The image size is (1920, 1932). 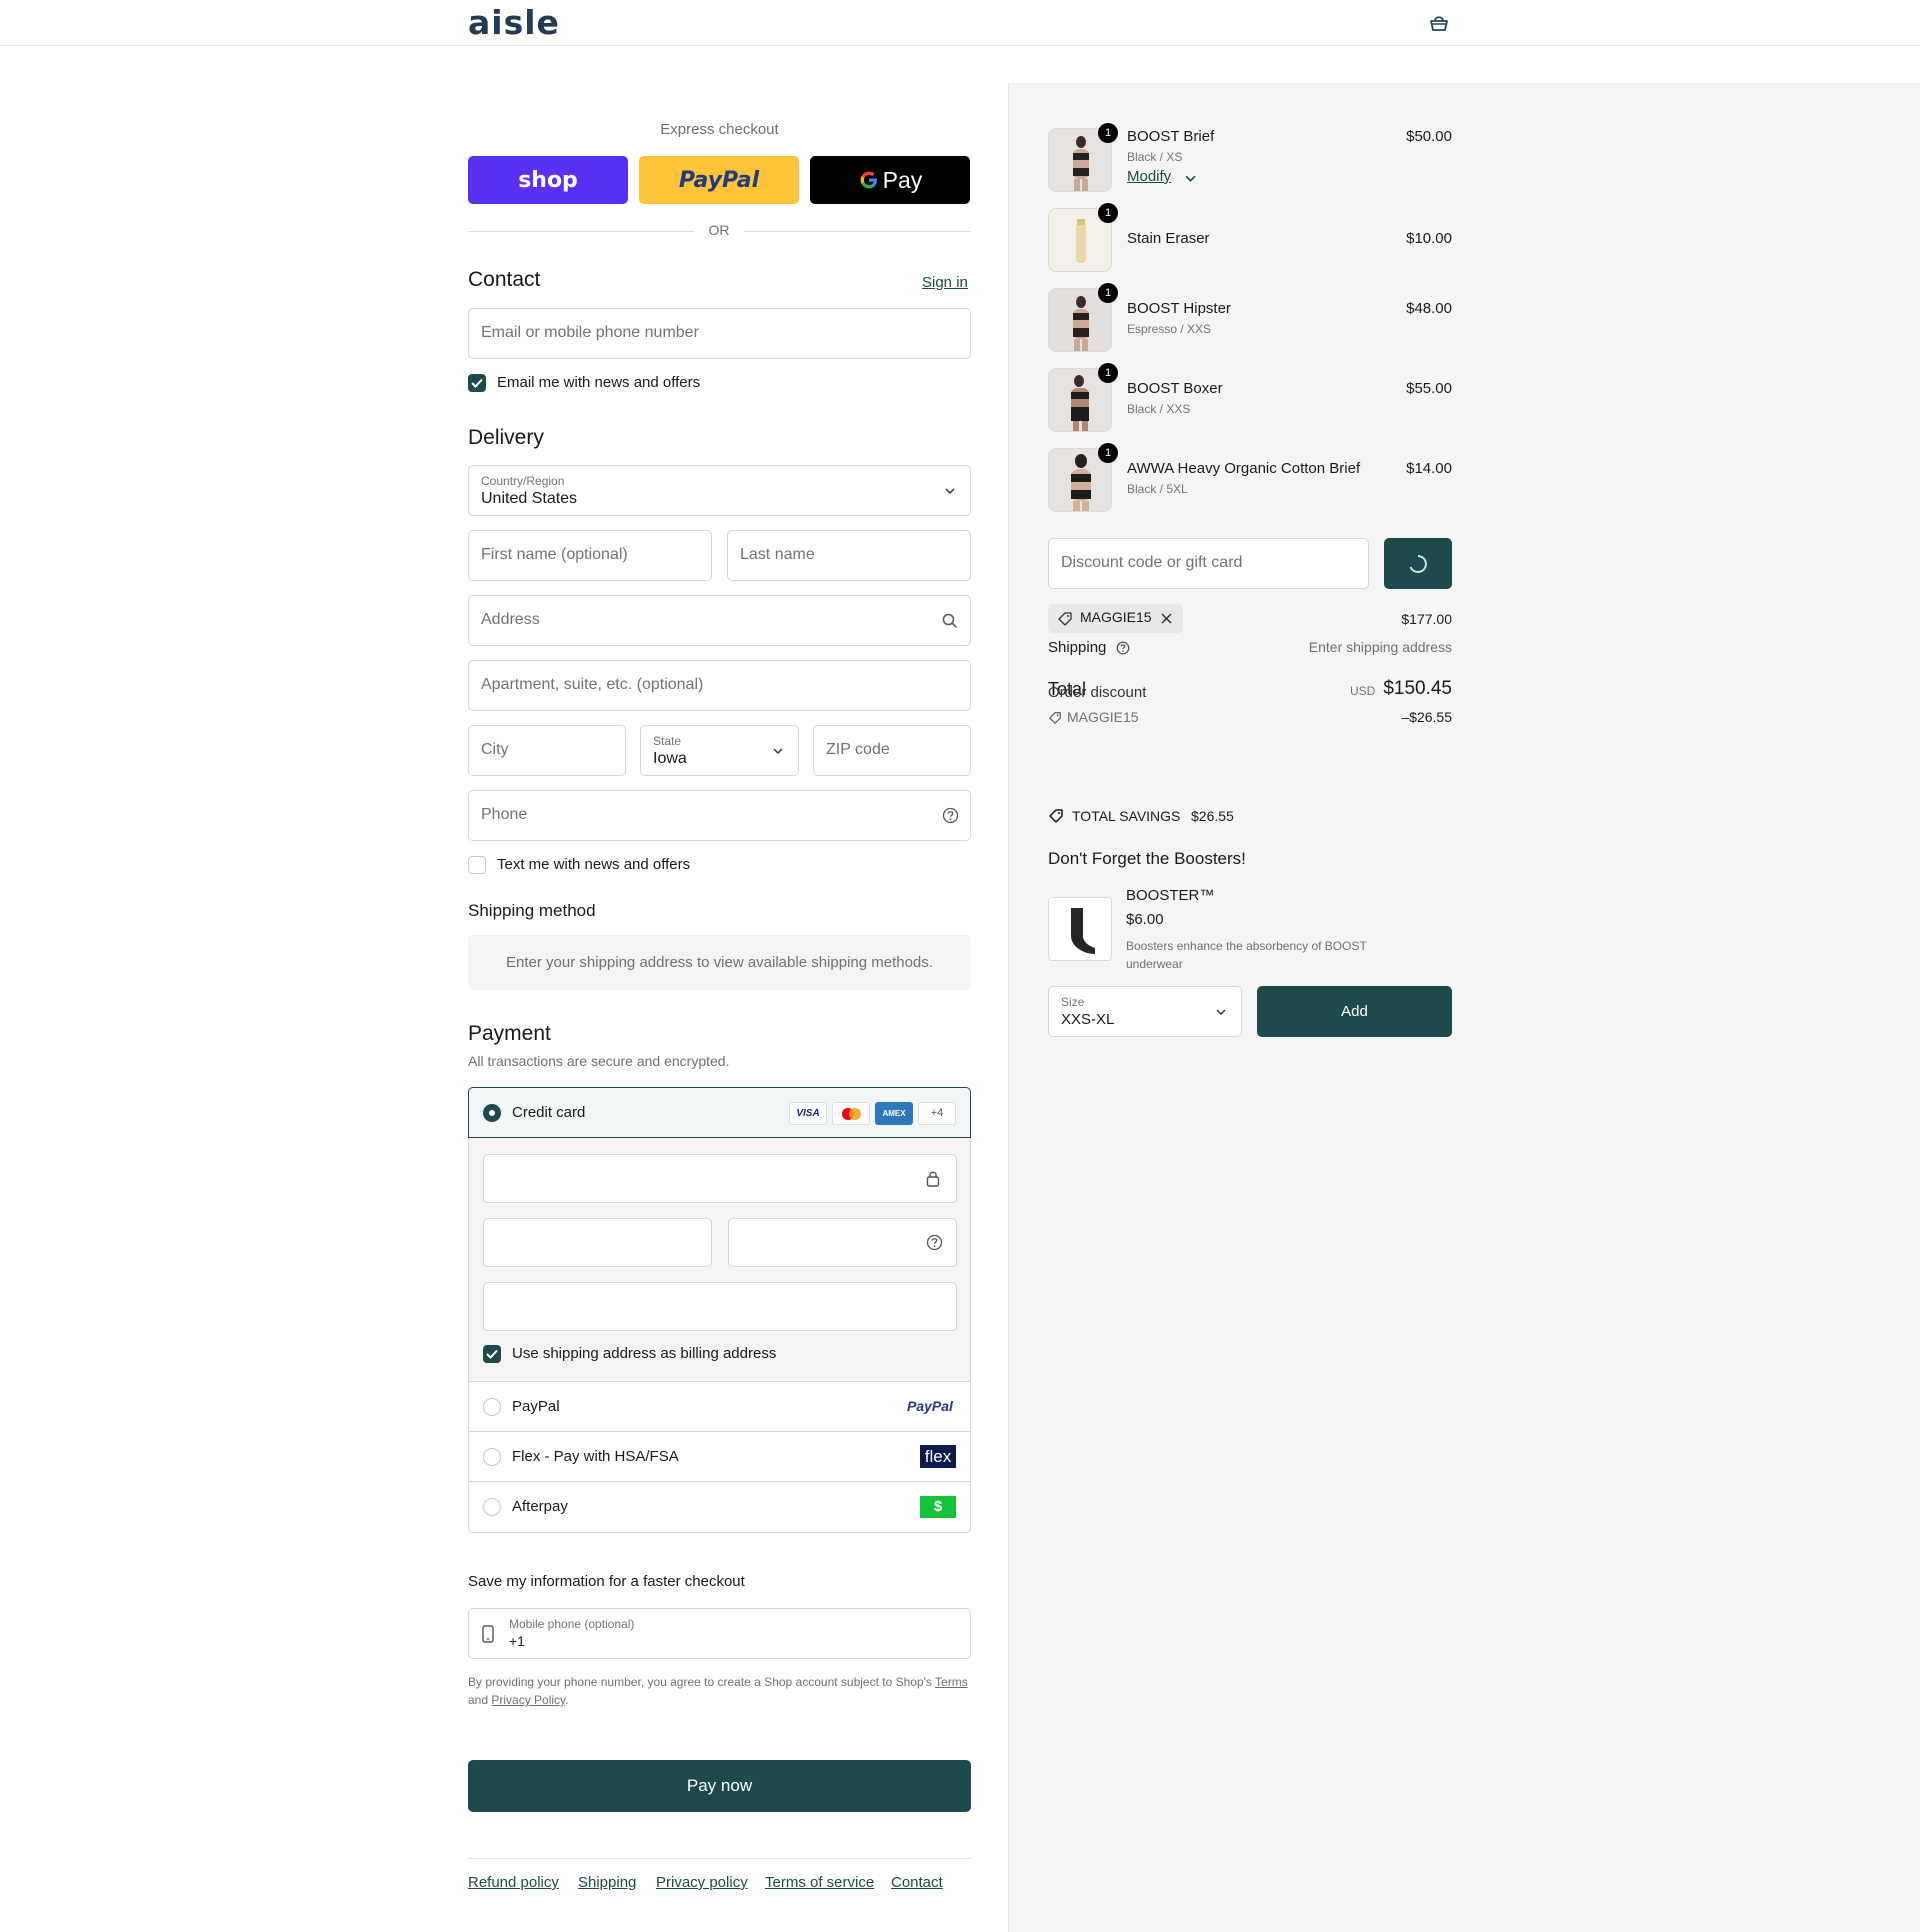 I want to click on email-placeholder: Email or mobile phone number, so click(x=590, y=332).